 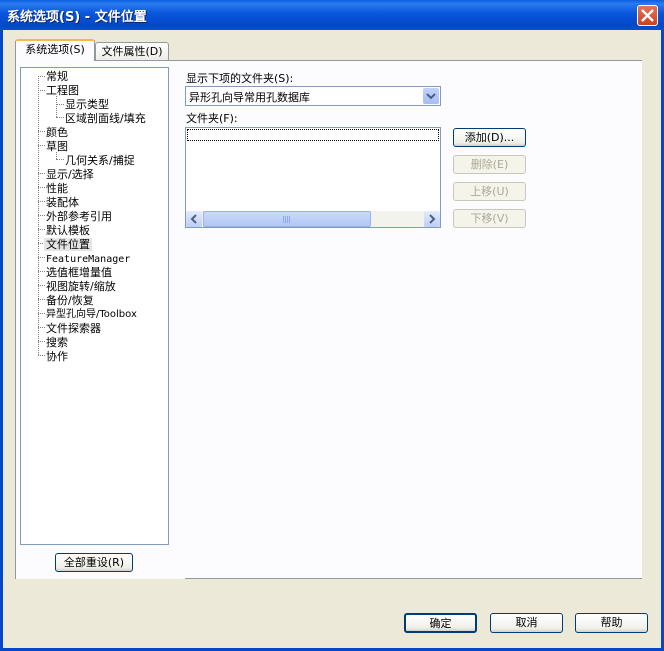 What do you see at coordinates (440, 623) in the screenshot?
I see `ok-button: 确定` at bounding box center [440, 623].